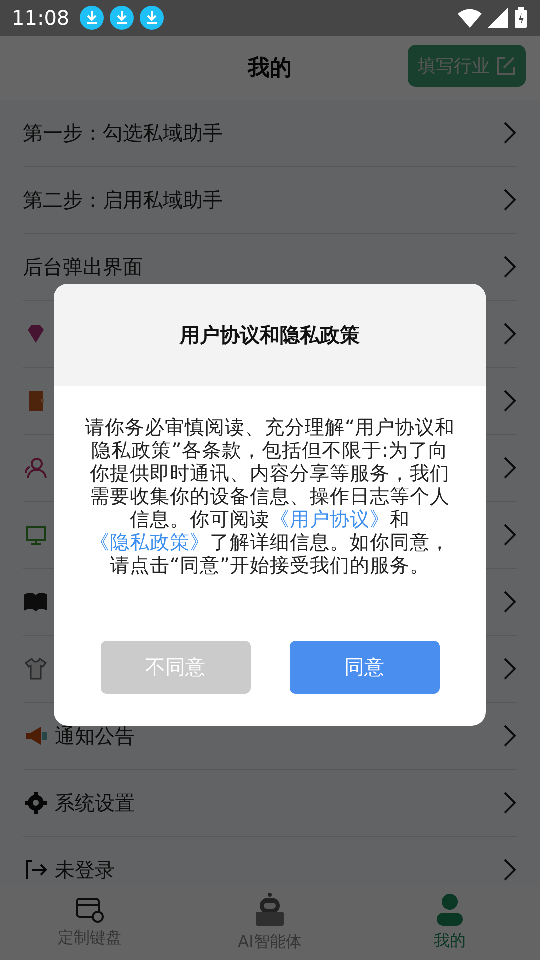  What do you see at coordinates (276, 736) in the screenshot?
I see `menu-item: 通知公告` at bounding box center [276, 736].